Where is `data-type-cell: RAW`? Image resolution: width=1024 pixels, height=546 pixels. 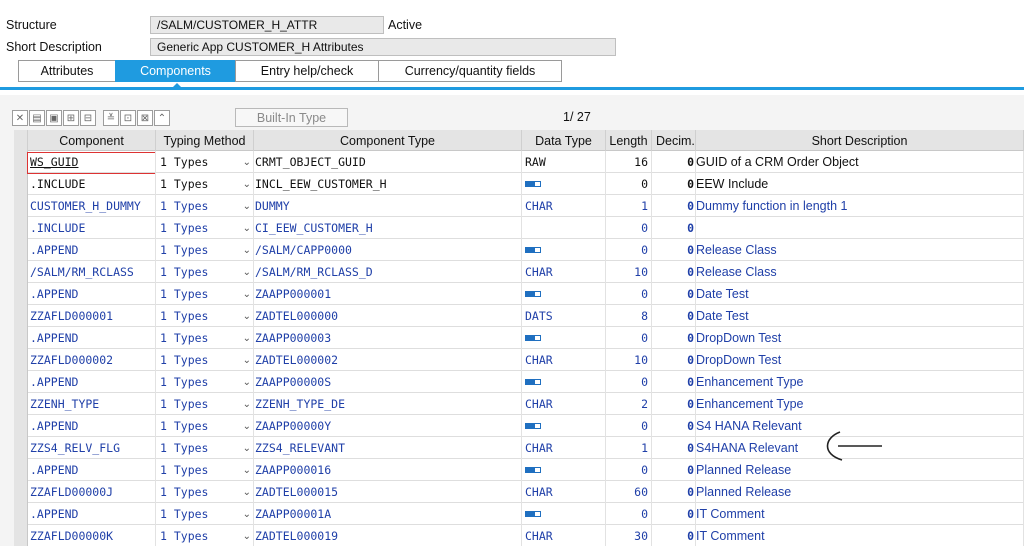
data-type-cell: RAW is located at coordinates (564, 162).